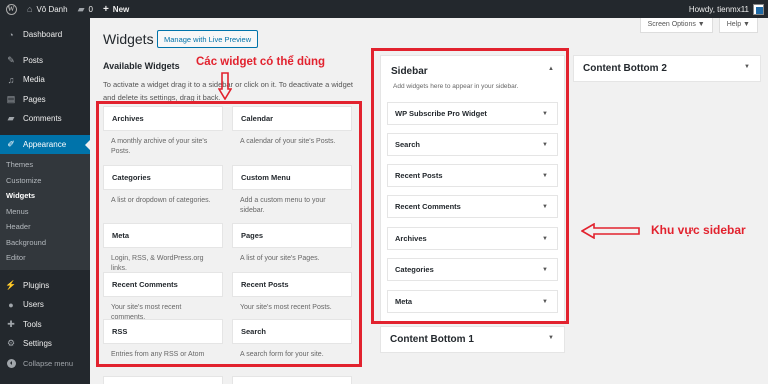 The height and width of the screenshot is (384, 768). I want to click on menu-label: Dashboard, so click(43, 35).